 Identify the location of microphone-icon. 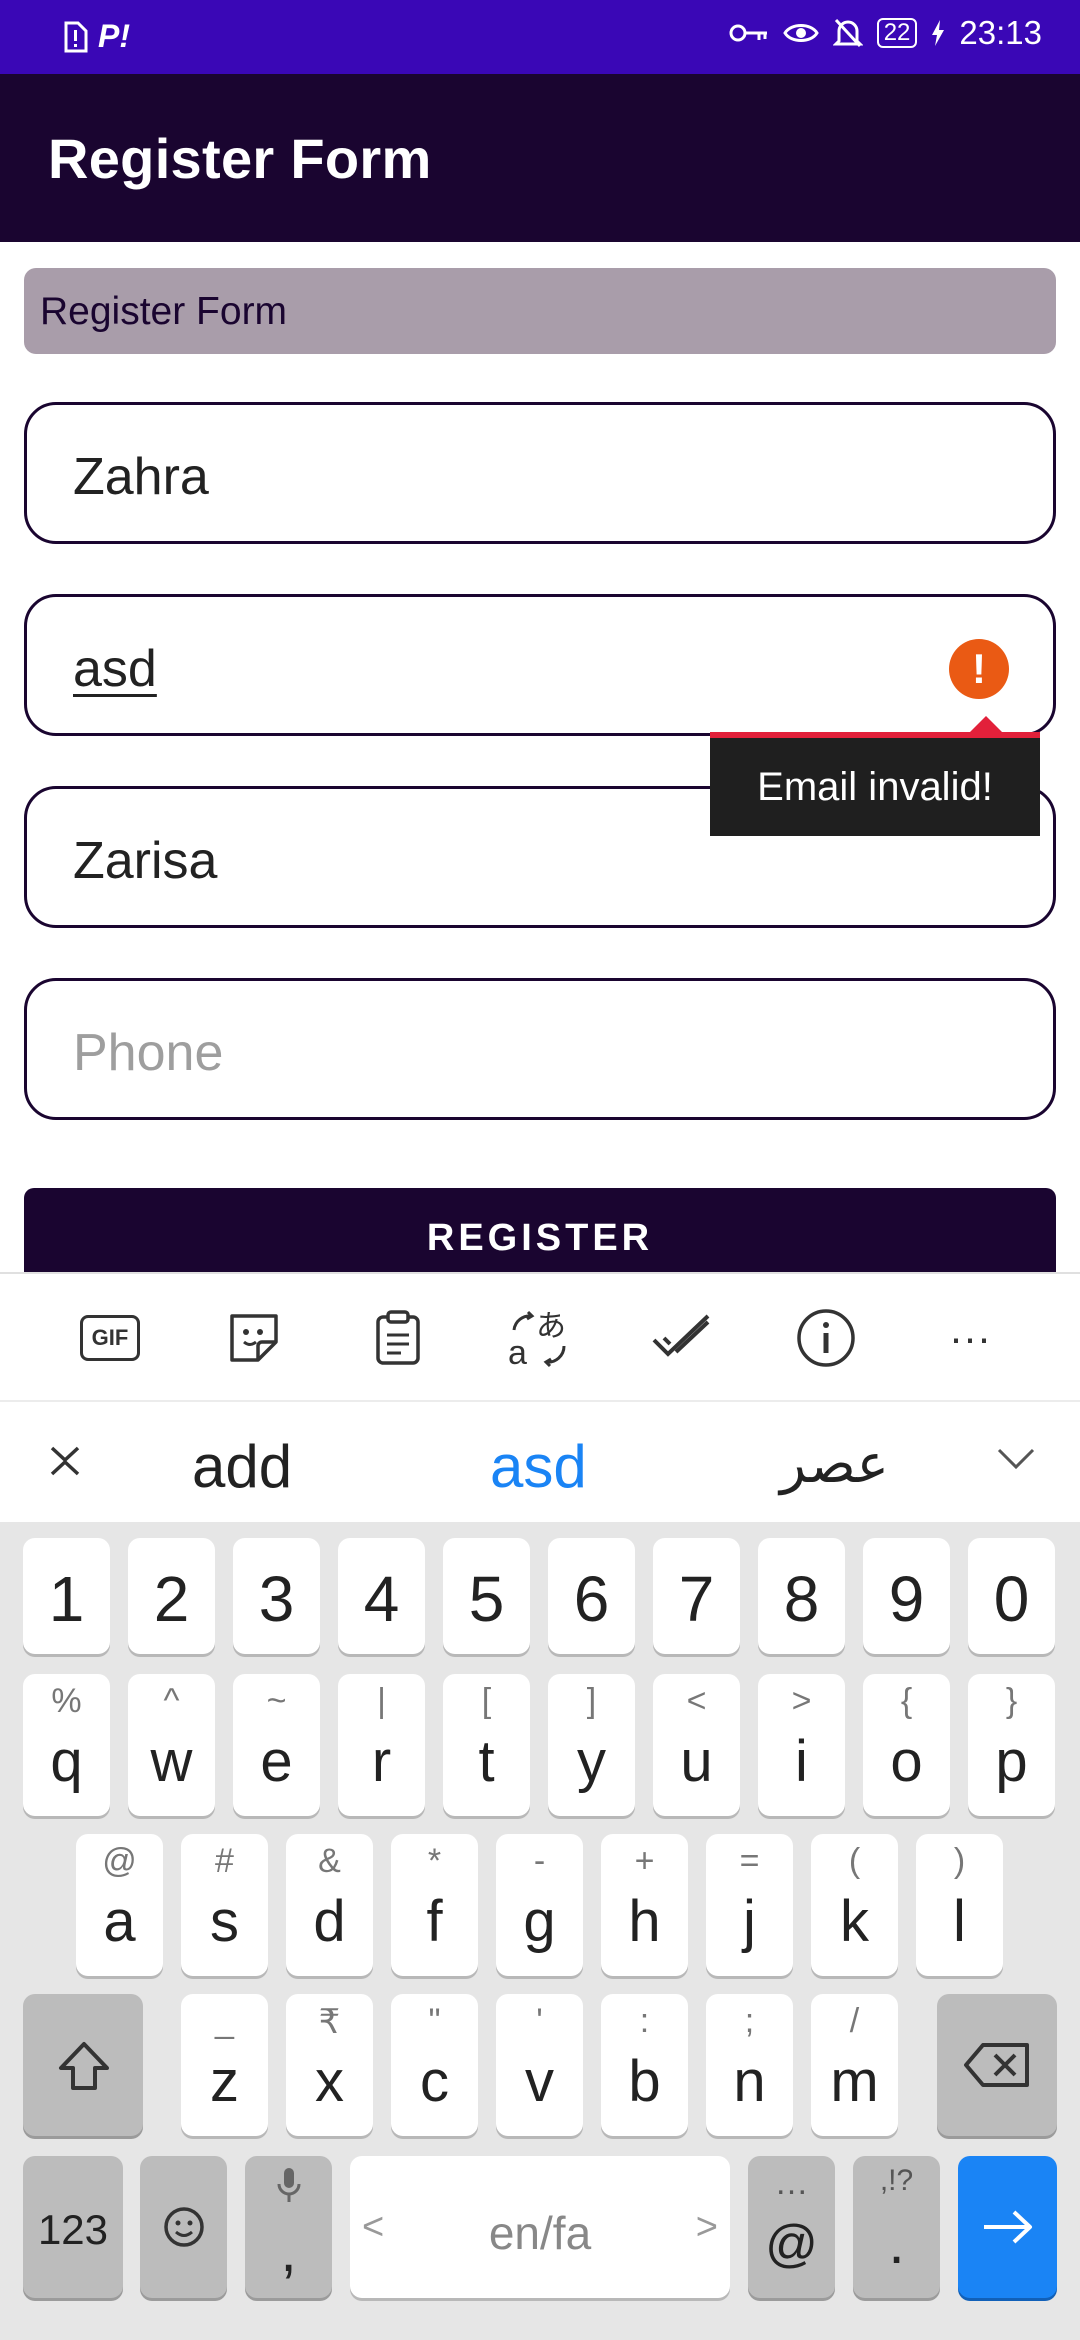
(289, 2185).